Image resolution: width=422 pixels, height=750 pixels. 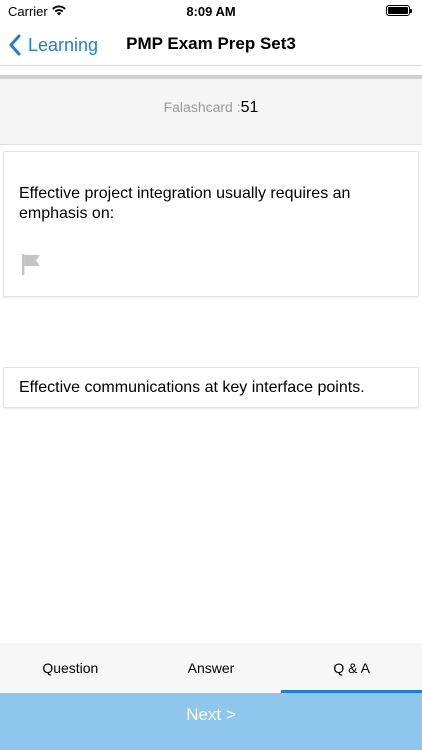 I want to click on tab-question: Question, so click(x=70, y=668).